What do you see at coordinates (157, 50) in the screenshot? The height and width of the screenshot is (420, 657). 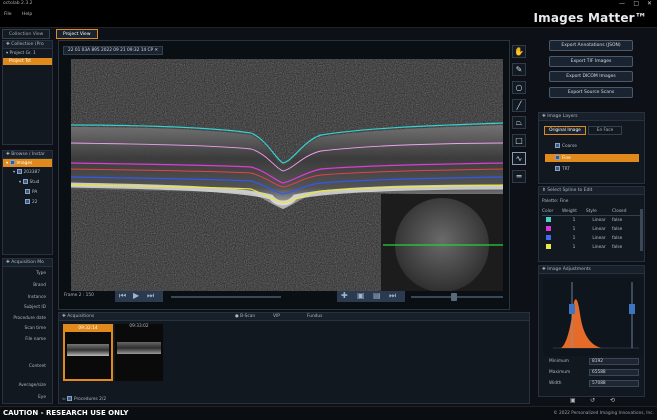 I see `tab-close-icon: ✕` at bounding box center [157, 50].